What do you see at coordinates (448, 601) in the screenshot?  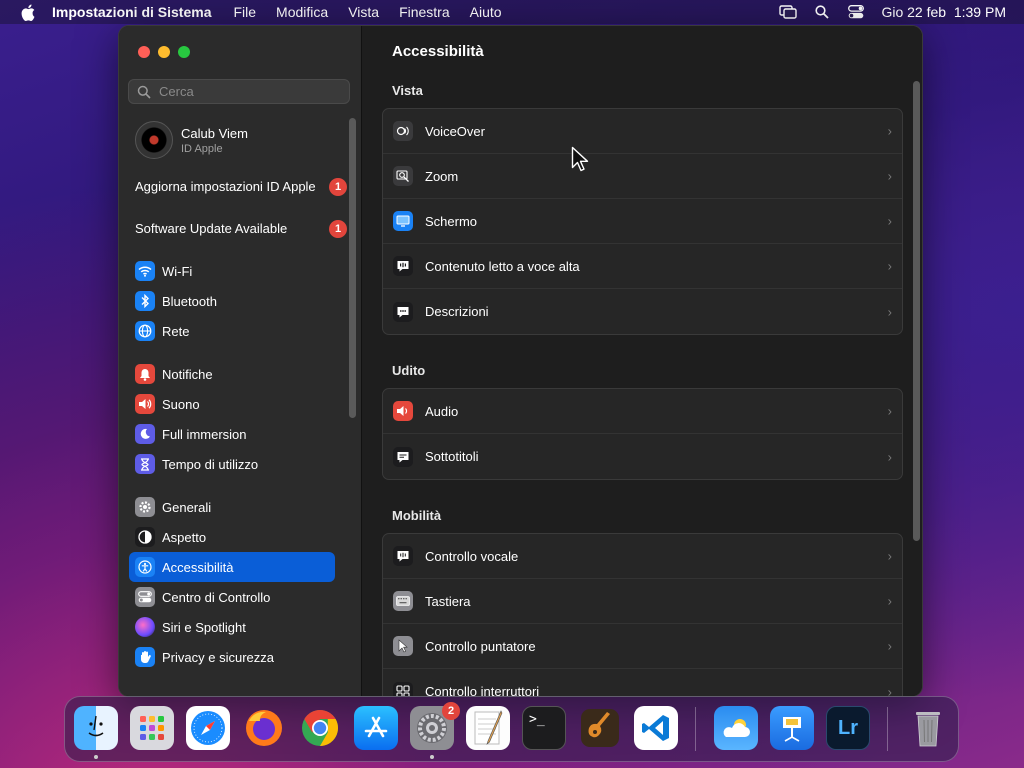 I see `row-label: Tastiera` at bounding box center [448, 601].